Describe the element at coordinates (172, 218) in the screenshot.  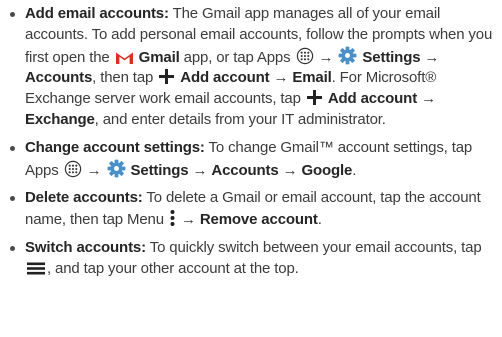
I see `menu-dots-icon` at that location.